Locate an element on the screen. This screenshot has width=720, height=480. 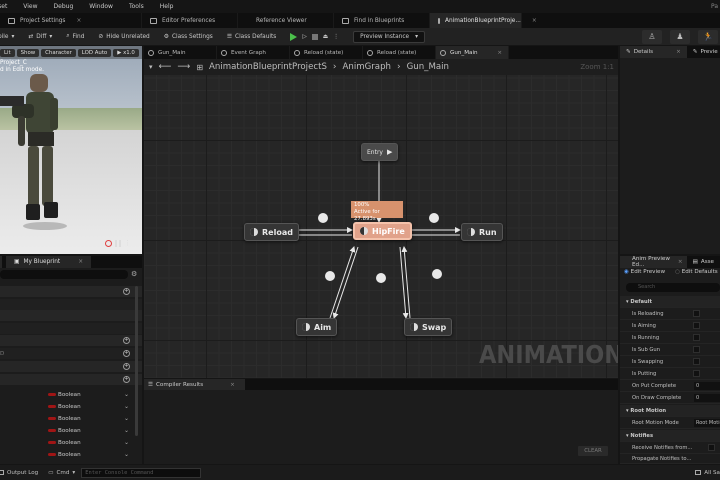
clear-button: CLEAR is located at coordinates (593, 451).